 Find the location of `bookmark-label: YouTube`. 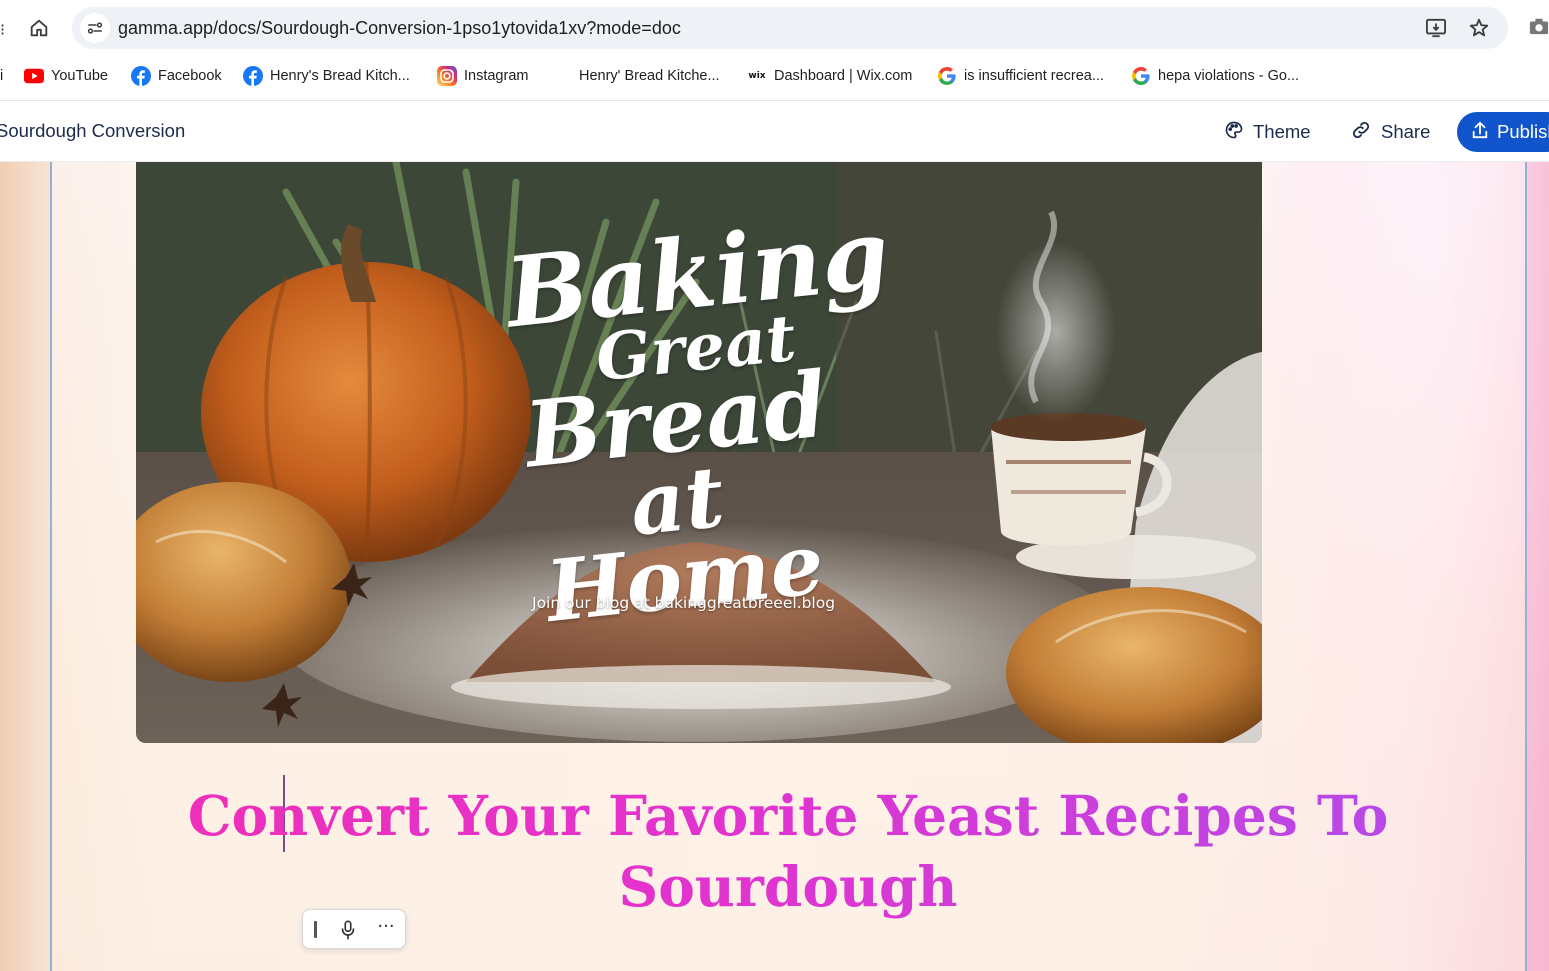

bookmark-label: YouTube is located at coordinates (79, 76).